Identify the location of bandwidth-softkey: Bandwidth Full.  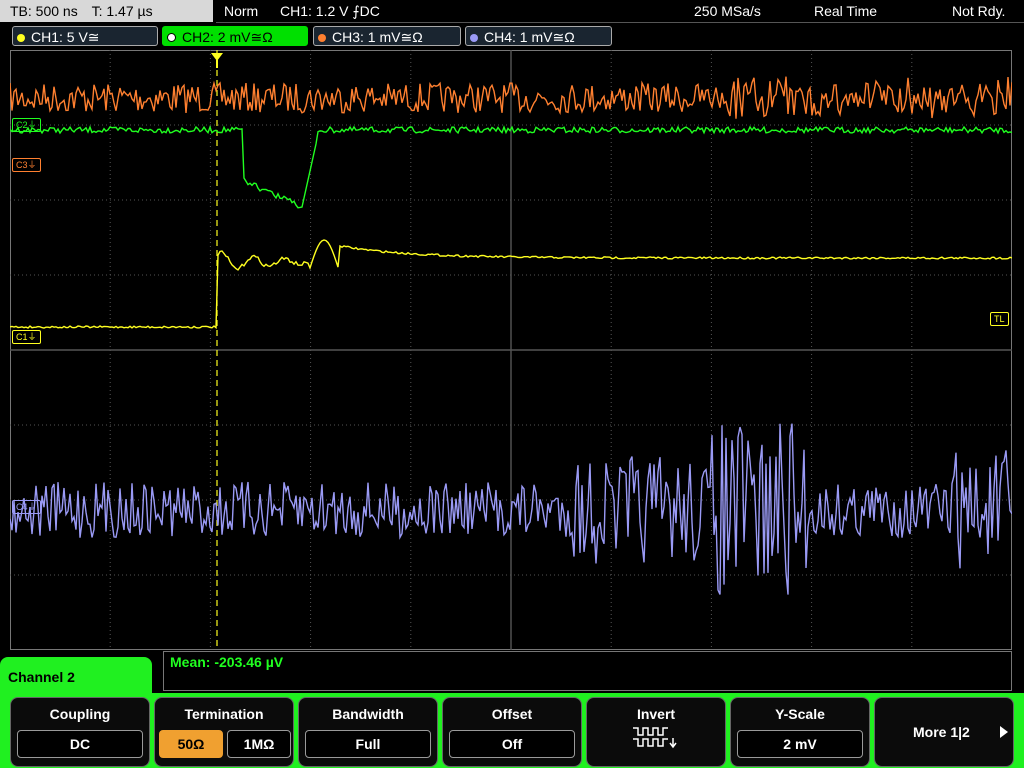
(368, 732).